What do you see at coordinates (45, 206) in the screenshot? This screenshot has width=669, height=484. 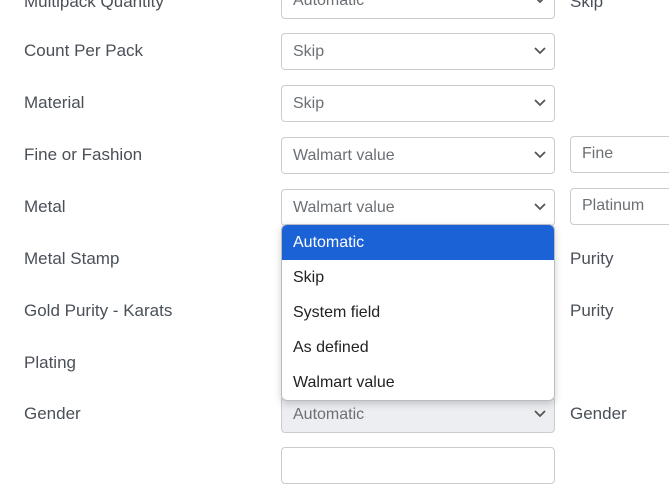 I see `label-metal: Metal` at bounding box center [45, 206].